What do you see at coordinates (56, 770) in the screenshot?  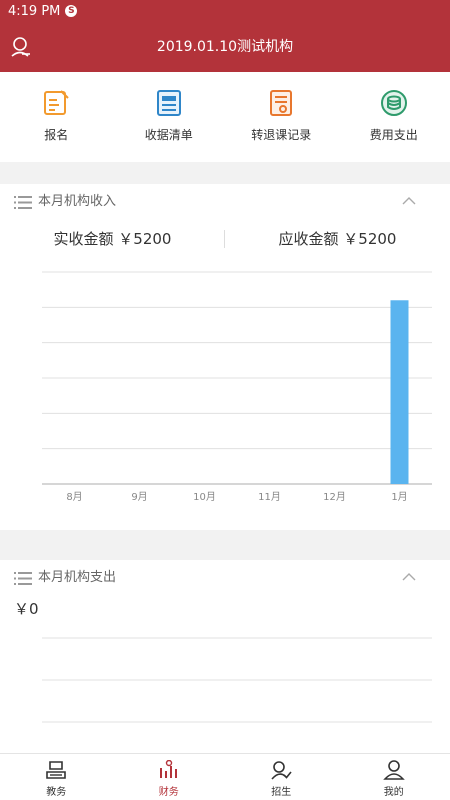 I see `teaching-icon` at bounding box center [56, 770].